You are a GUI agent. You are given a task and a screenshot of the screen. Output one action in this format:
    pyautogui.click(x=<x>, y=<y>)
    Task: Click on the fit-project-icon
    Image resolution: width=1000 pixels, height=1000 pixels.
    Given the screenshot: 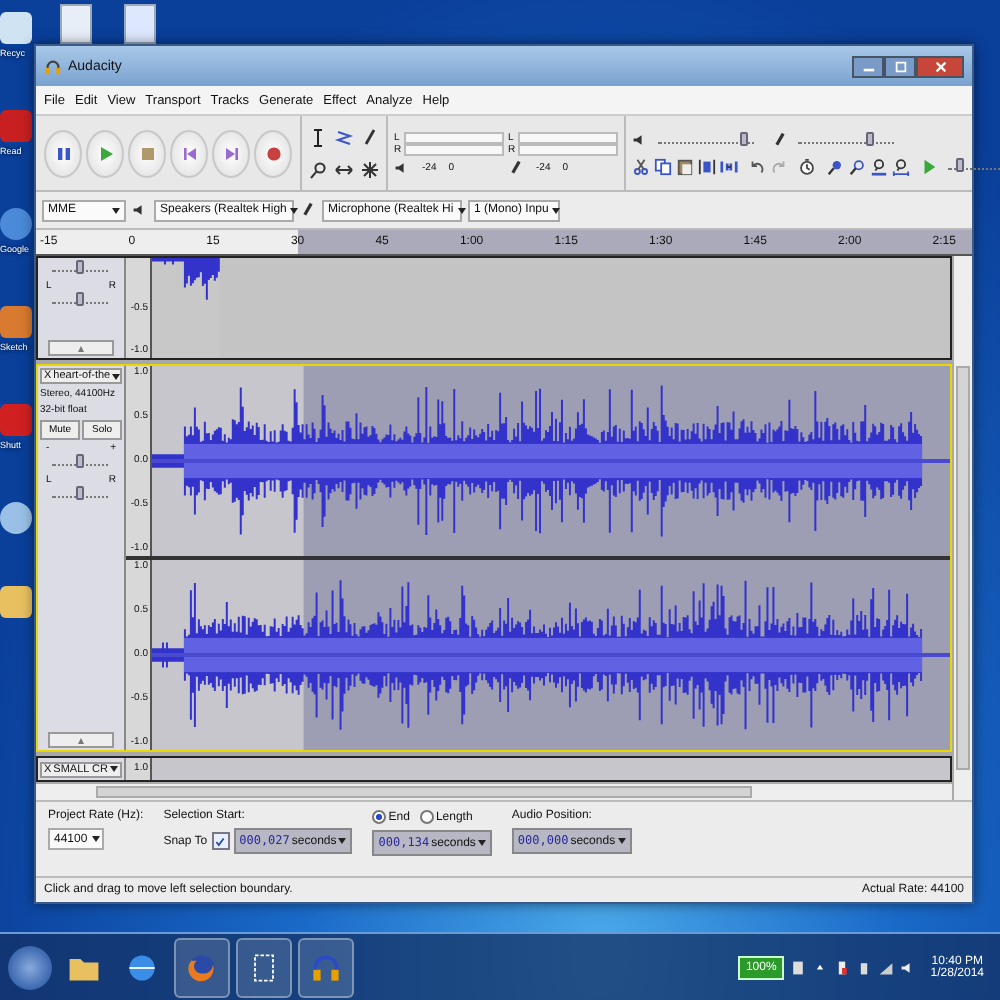 What is the action you would take?
    pyautogui.click(x=901, y=166)
    